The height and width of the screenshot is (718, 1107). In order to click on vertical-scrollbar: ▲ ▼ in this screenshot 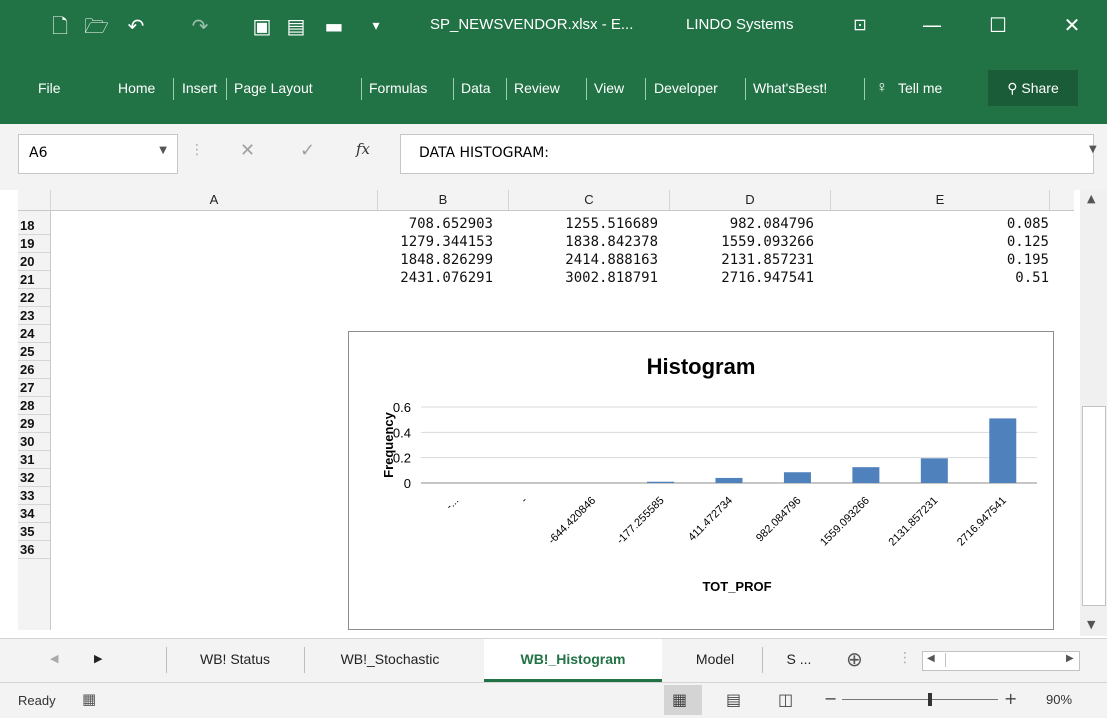, I will do `click(1093, 413)`.